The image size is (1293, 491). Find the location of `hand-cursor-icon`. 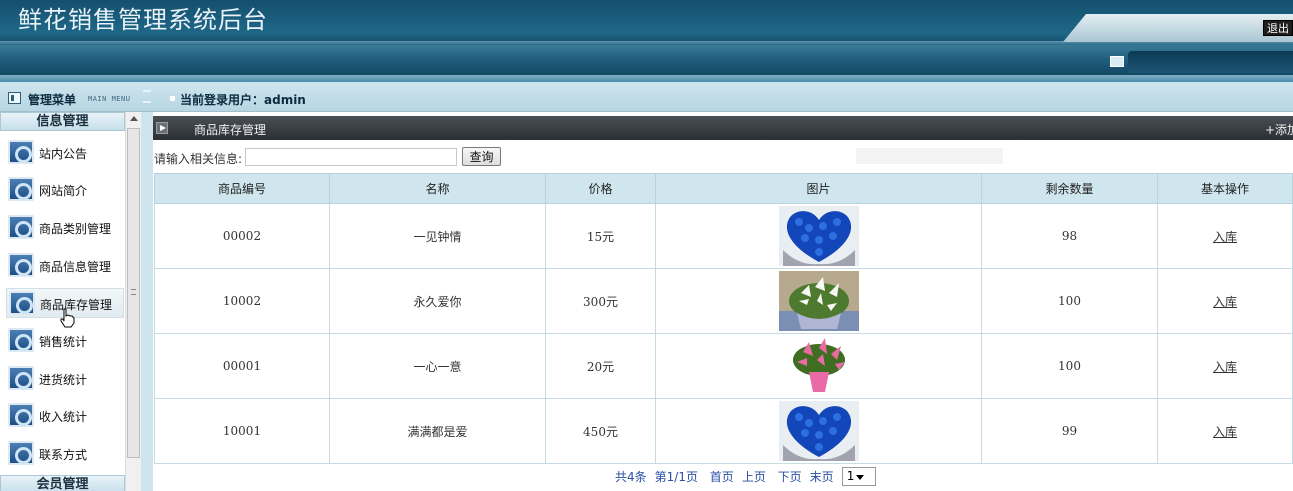

hand-cursor-icon is located at coordinates (67, 318).